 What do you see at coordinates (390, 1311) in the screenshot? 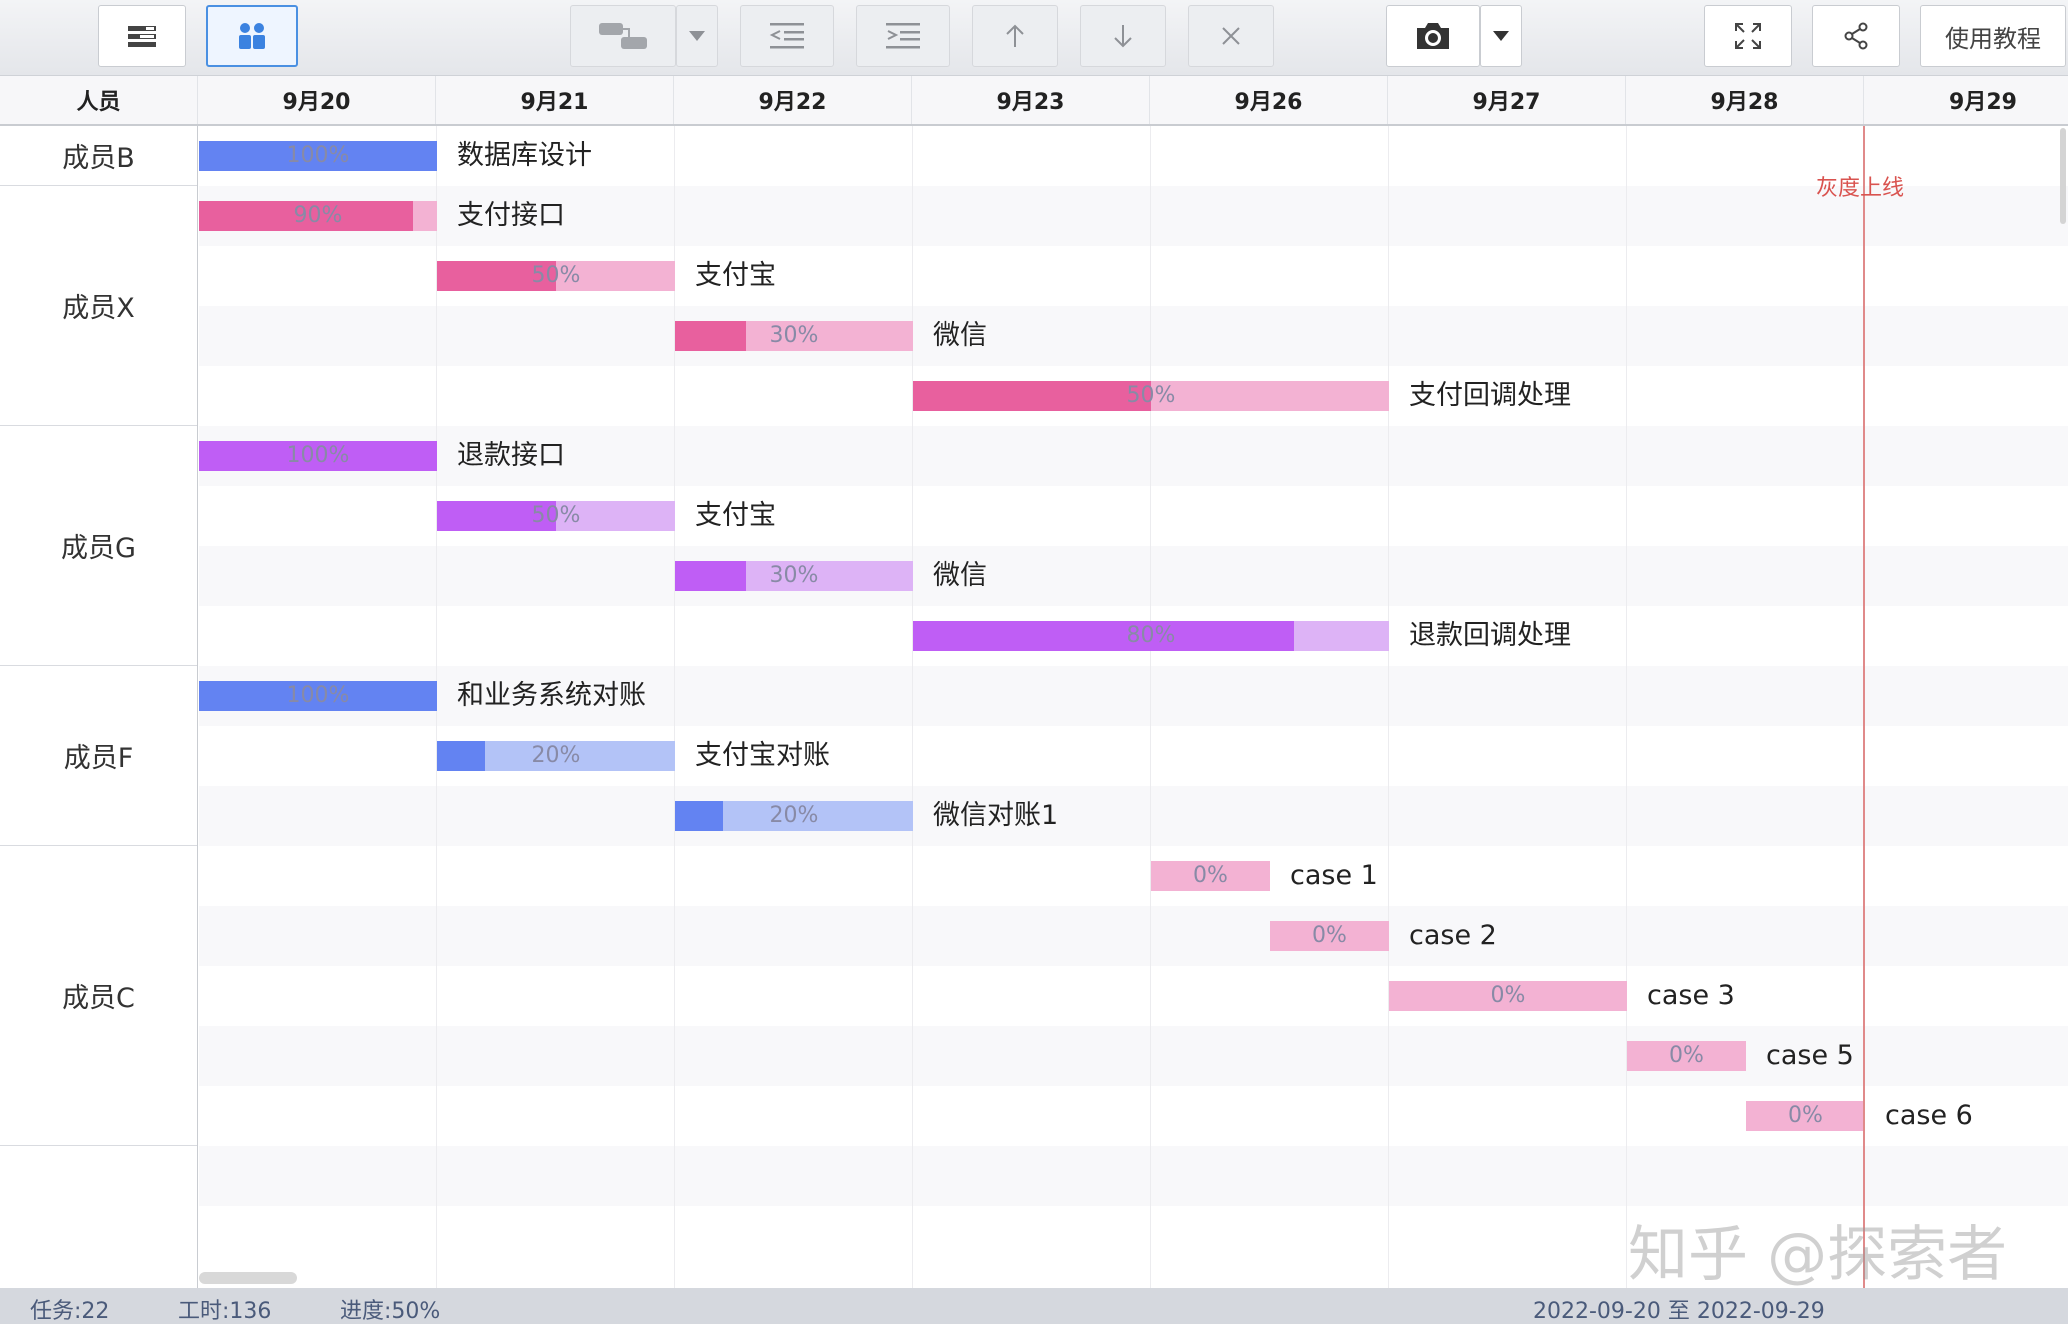
I see `overall-progress: 进度:50%` at bounding box center [390, 1311].